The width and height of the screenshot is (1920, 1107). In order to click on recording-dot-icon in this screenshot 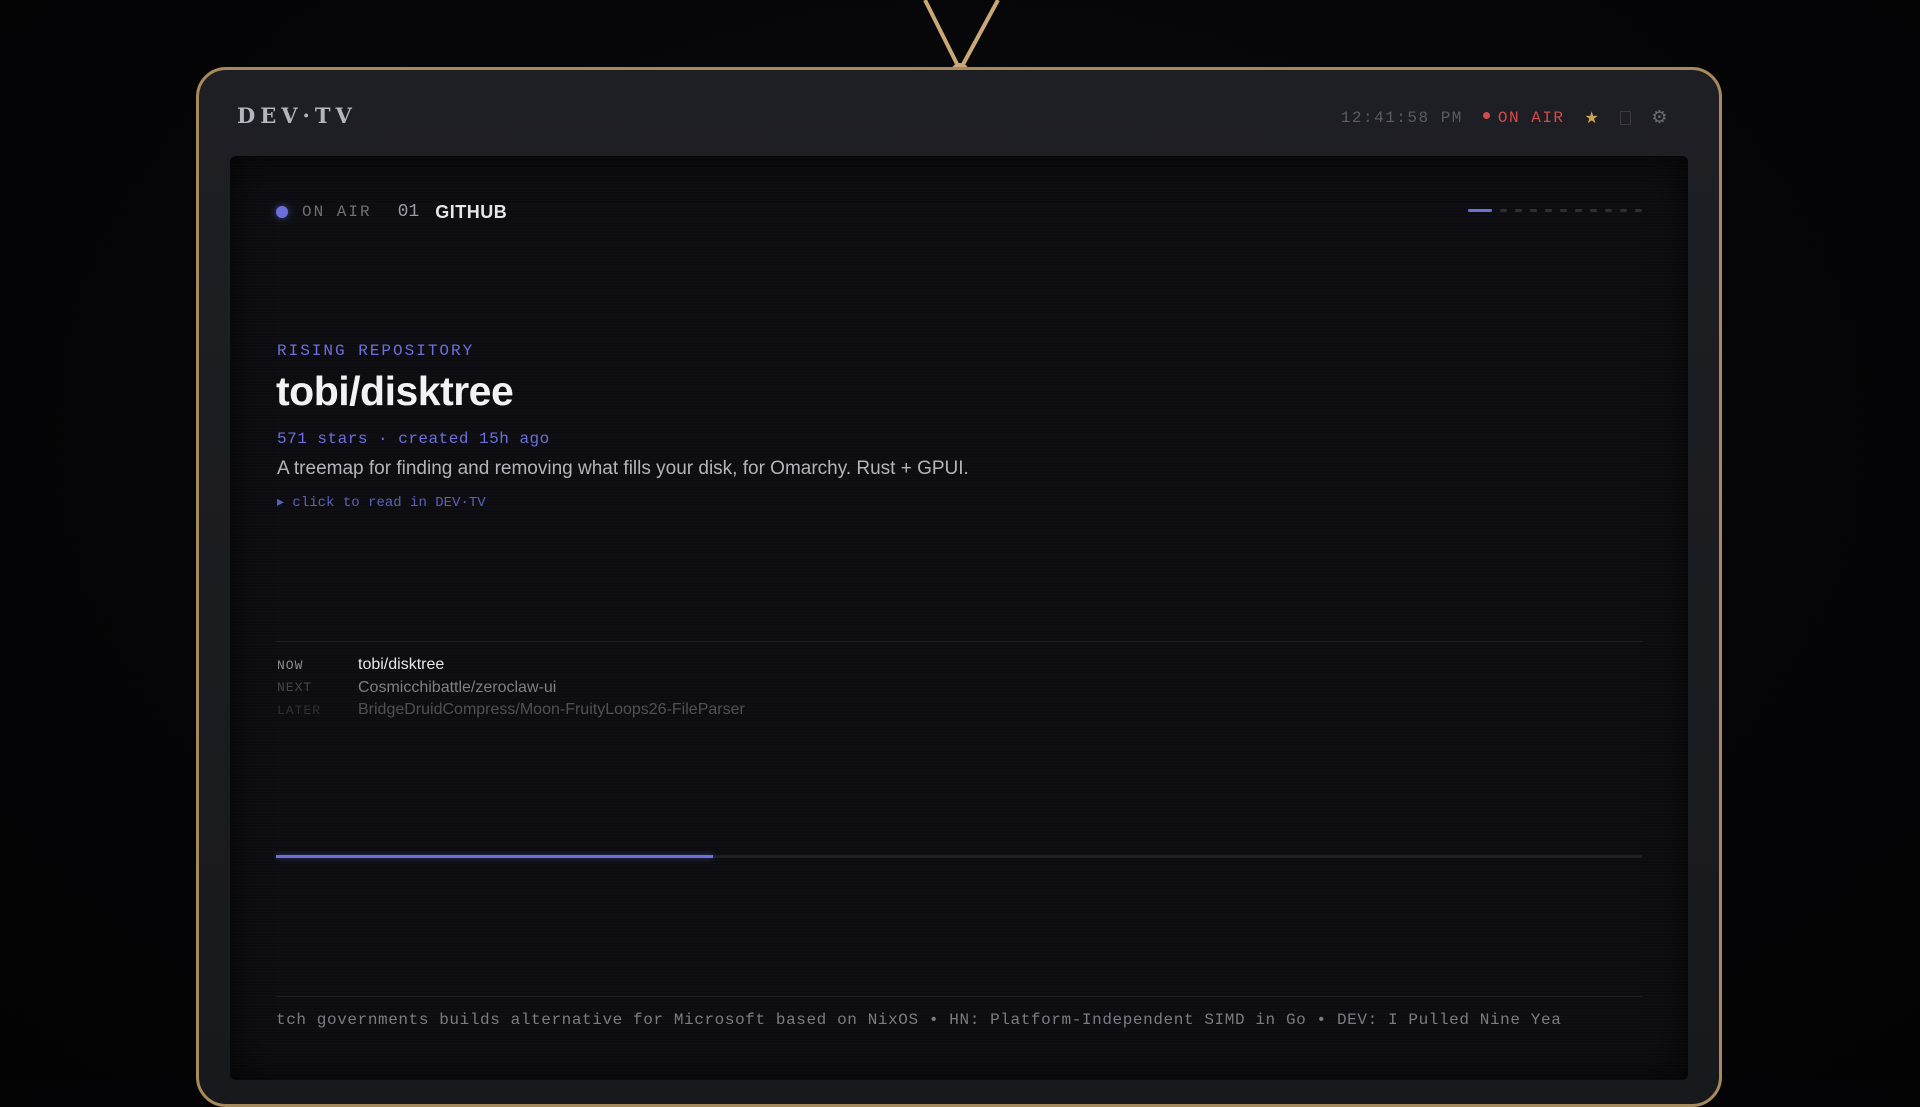, I will do `click(1486, 116)`.